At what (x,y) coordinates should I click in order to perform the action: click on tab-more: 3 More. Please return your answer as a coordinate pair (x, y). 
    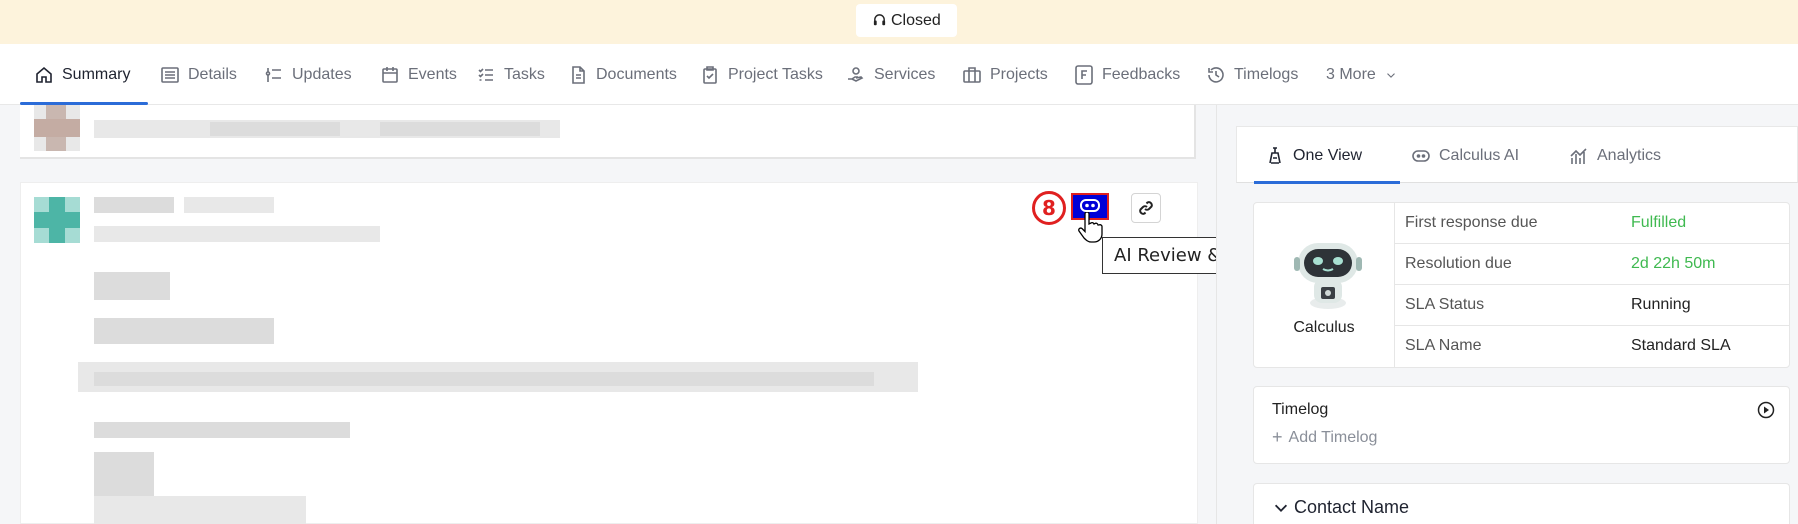
    Looking at the image, I should click on (1362, 74).